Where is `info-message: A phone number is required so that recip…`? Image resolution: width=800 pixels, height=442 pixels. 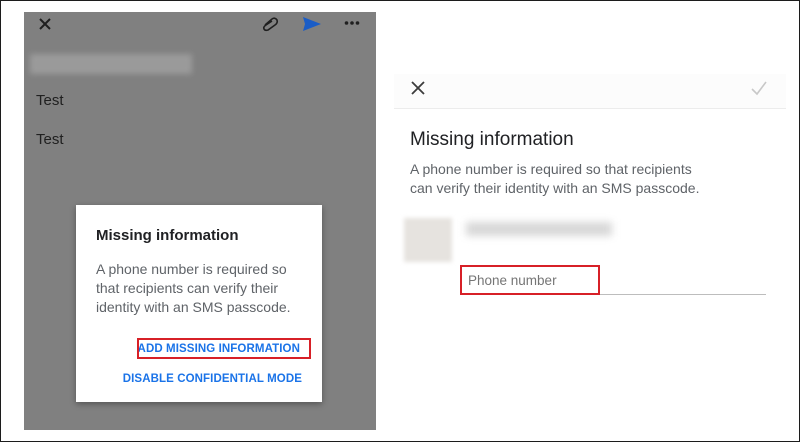 info-message: A phone number is required so that recip… is located at coordinates (555, 178).